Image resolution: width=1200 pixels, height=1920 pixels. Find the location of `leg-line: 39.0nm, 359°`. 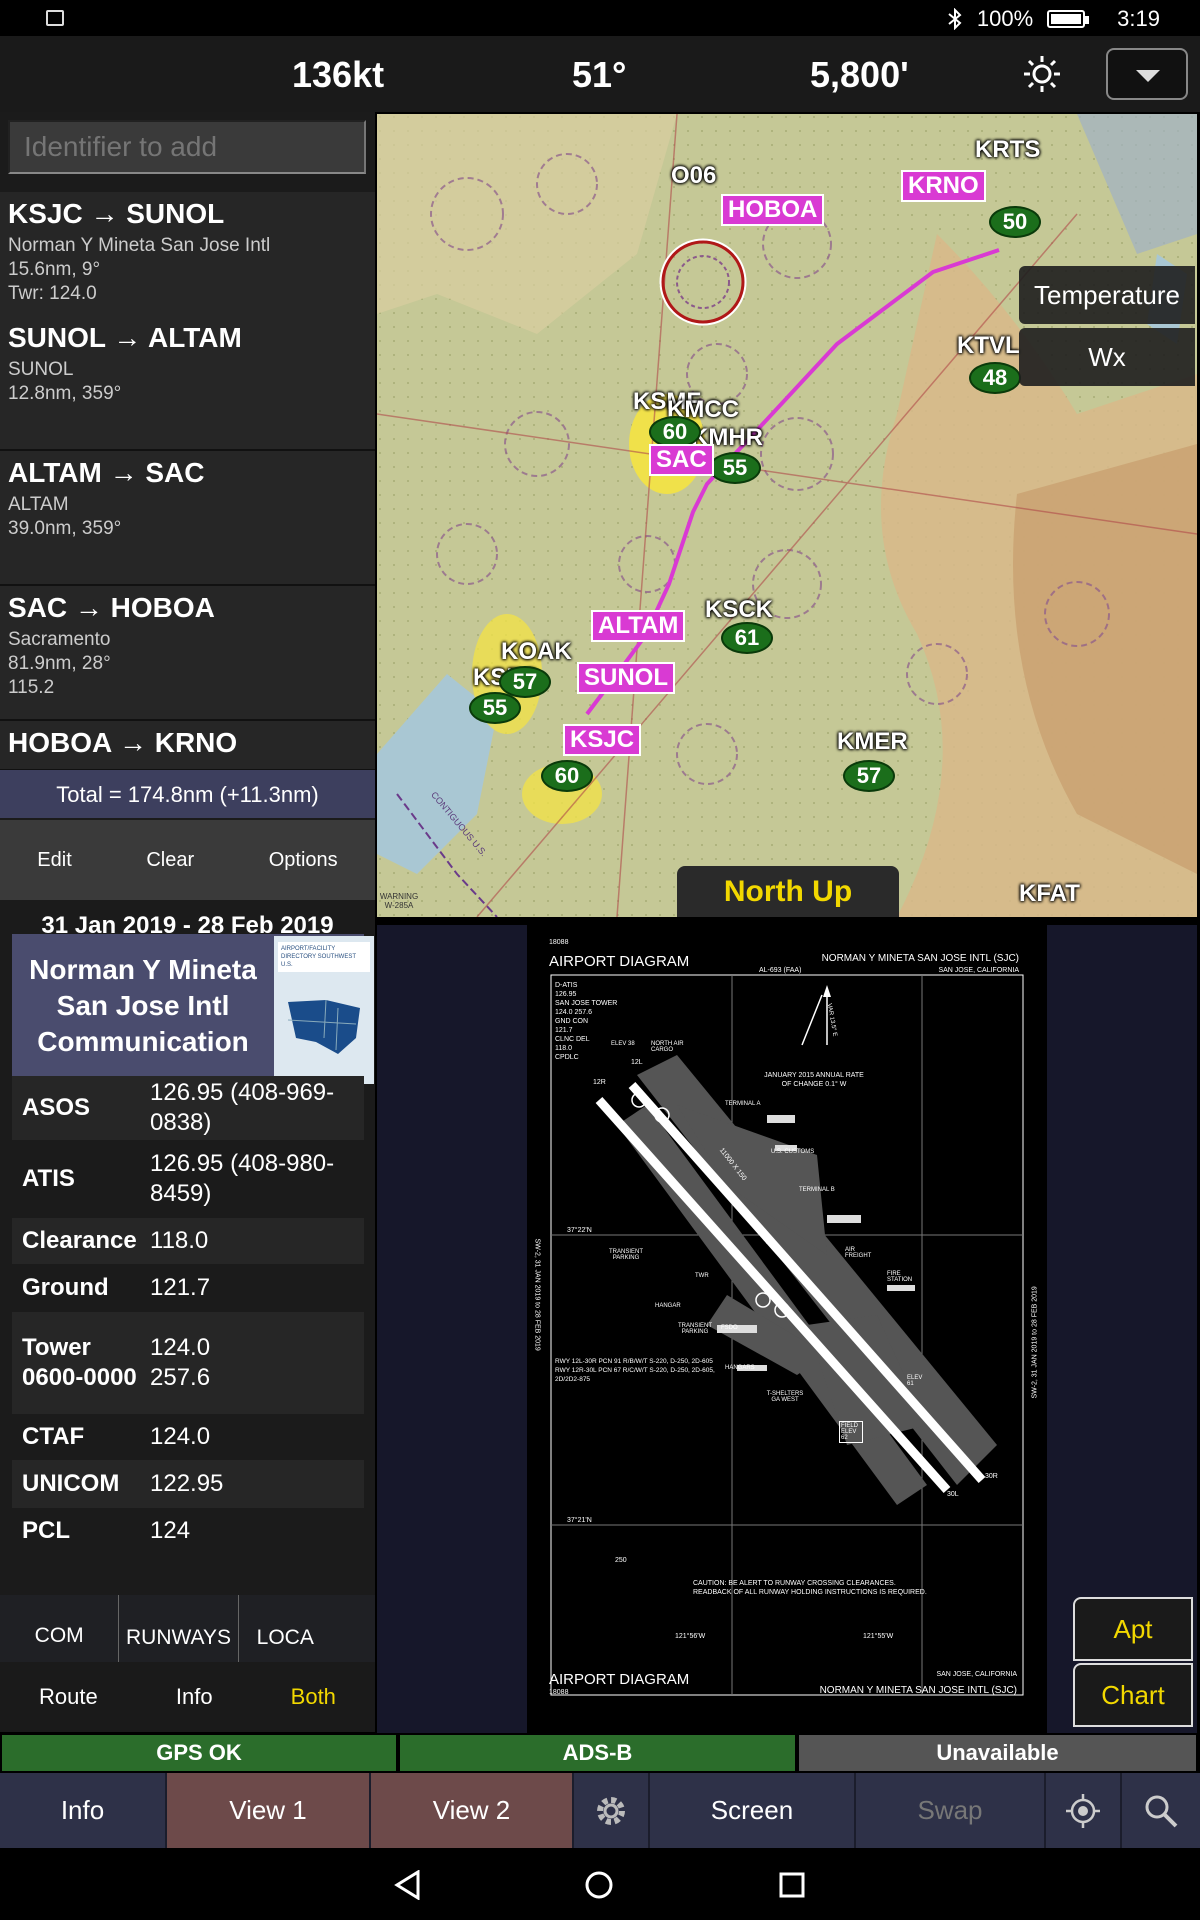

leg-line: 39.0nm, 359° is located at coordinates (65, 528).